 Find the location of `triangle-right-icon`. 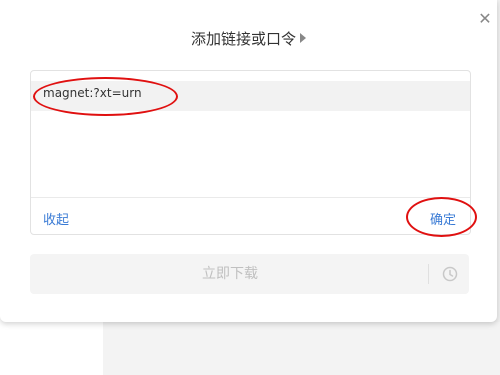

triangle-right-icon is located at coordinates (303, 38).